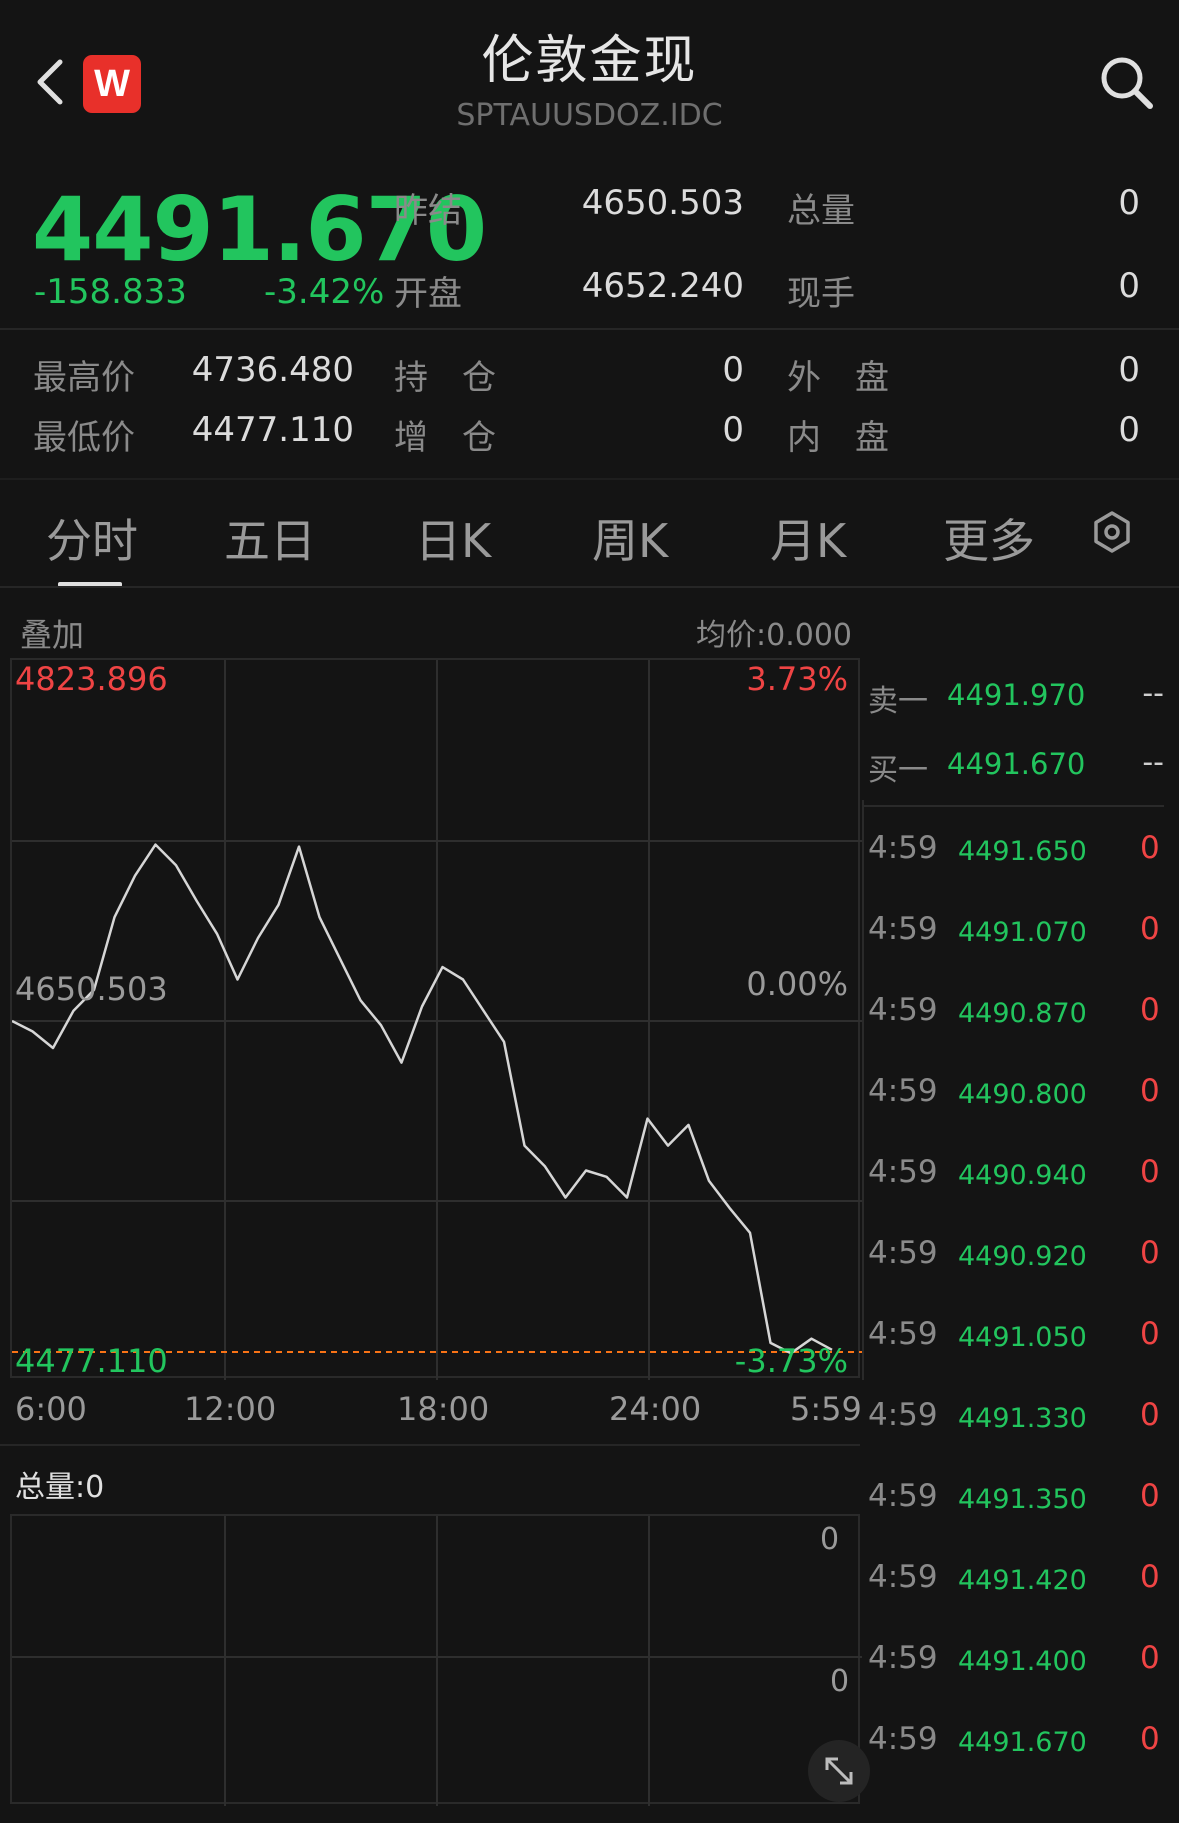  I want to click on prev-settle-value: 4650.503, so click(662, 203).